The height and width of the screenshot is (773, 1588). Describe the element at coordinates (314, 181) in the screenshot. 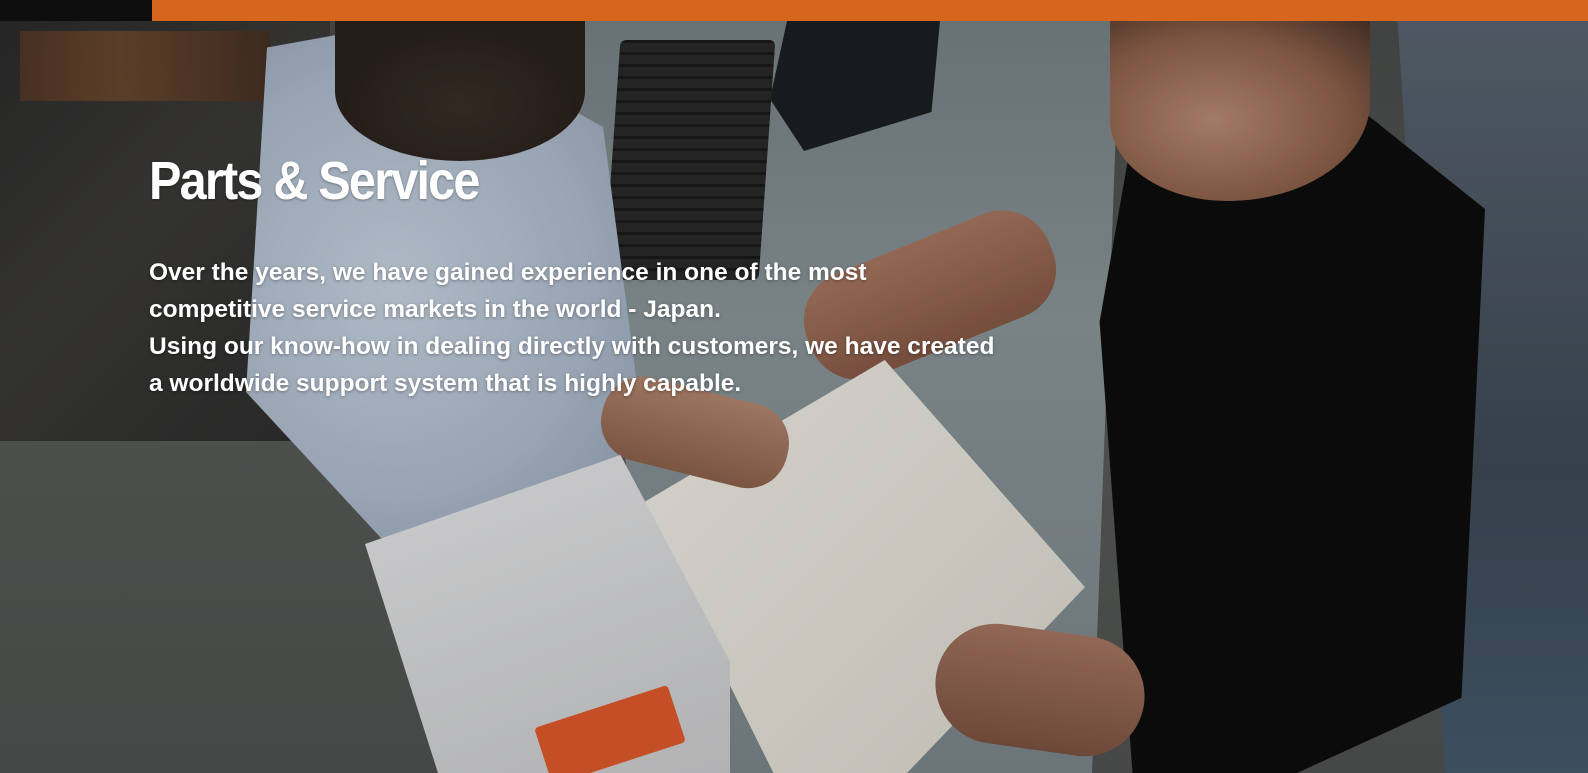

I see `page-title: Parts & Service` at that location.